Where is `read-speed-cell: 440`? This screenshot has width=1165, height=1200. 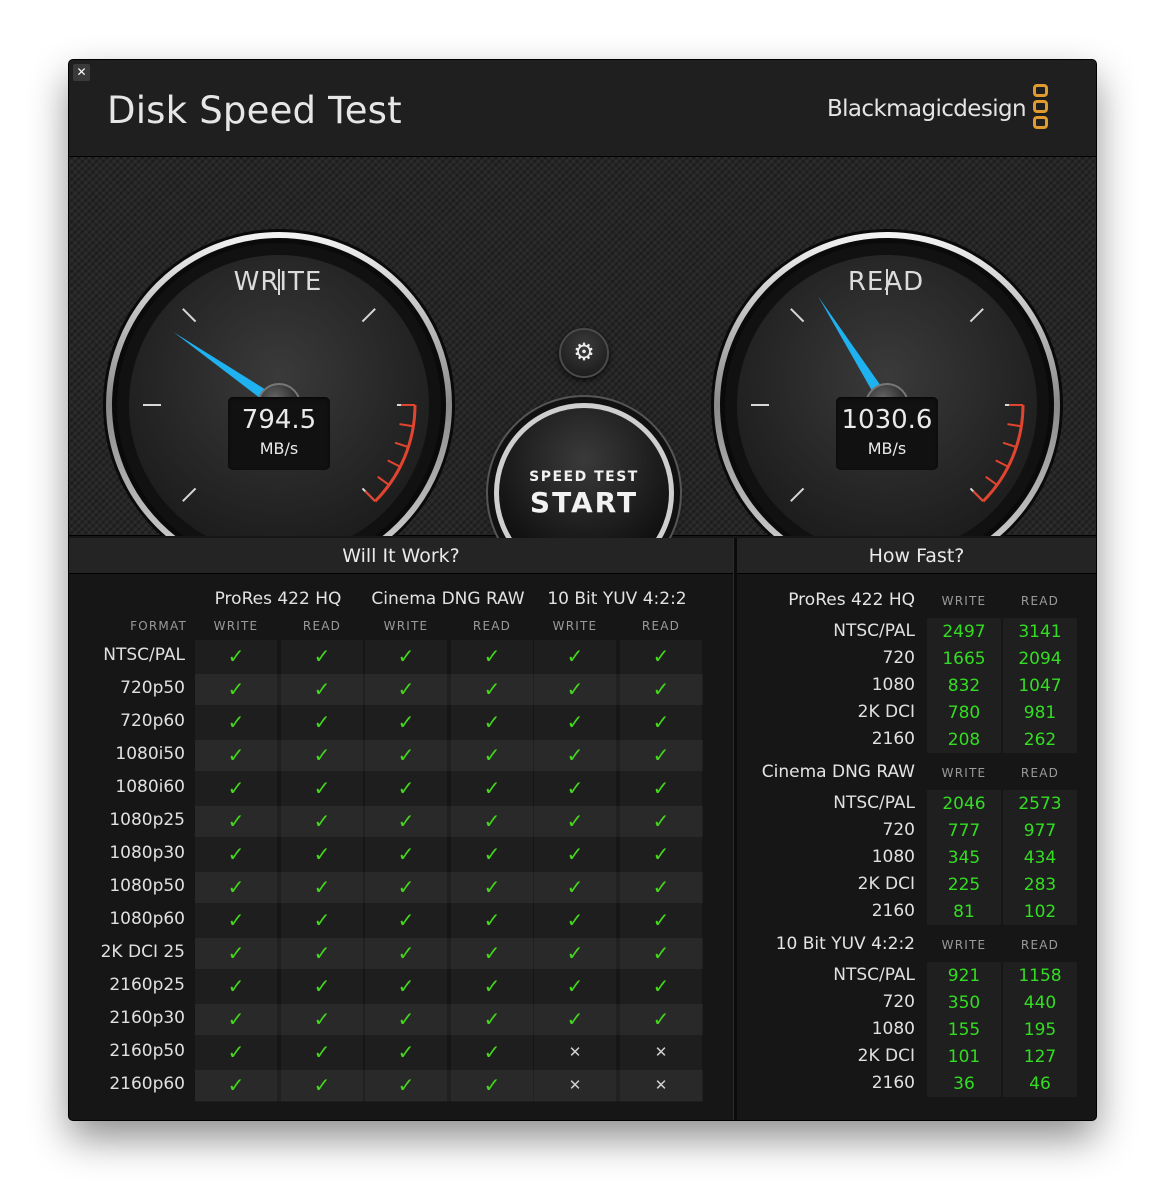
read-speed-cell: 440 is located at coordinates (1040, 1003).